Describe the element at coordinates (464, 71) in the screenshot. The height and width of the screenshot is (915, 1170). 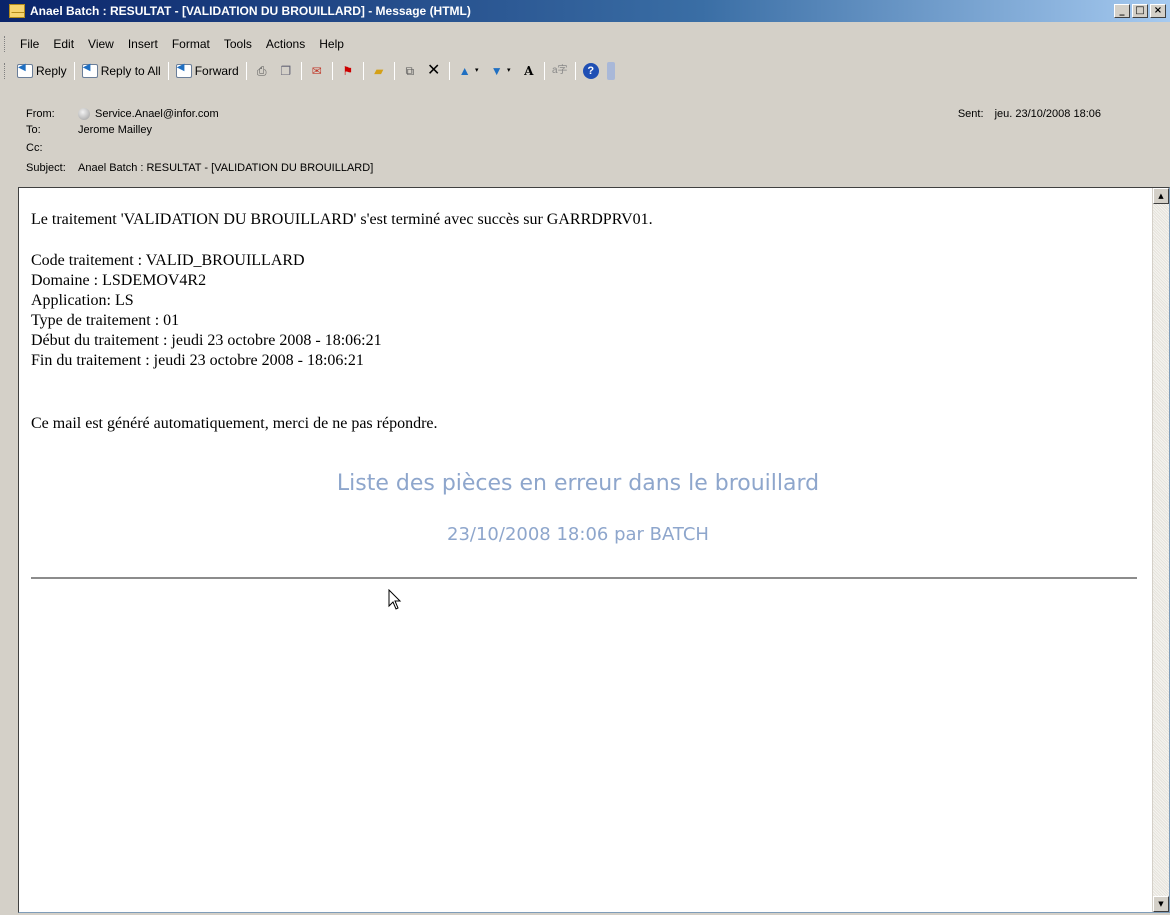
I see `previous-icon: ▲` at that location.